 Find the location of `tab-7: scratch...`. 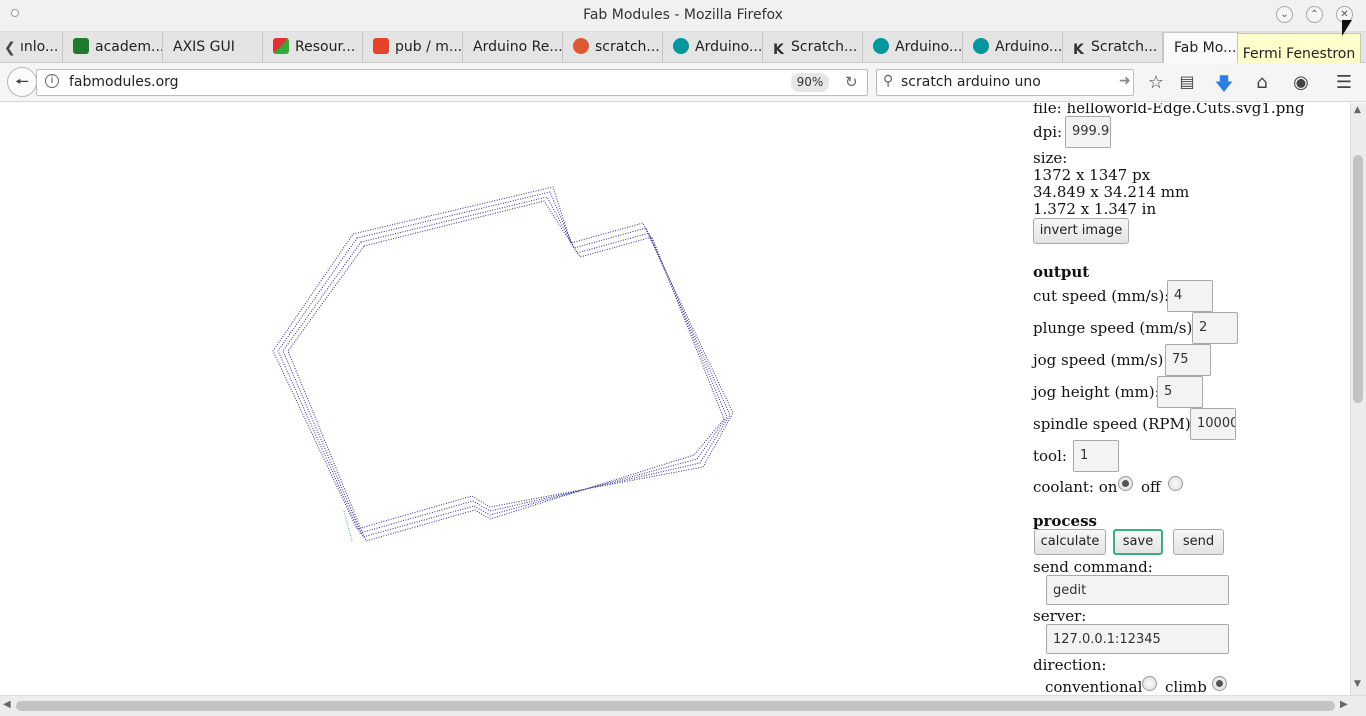

tab-7: scratch... is located at coordinates (613, 47).